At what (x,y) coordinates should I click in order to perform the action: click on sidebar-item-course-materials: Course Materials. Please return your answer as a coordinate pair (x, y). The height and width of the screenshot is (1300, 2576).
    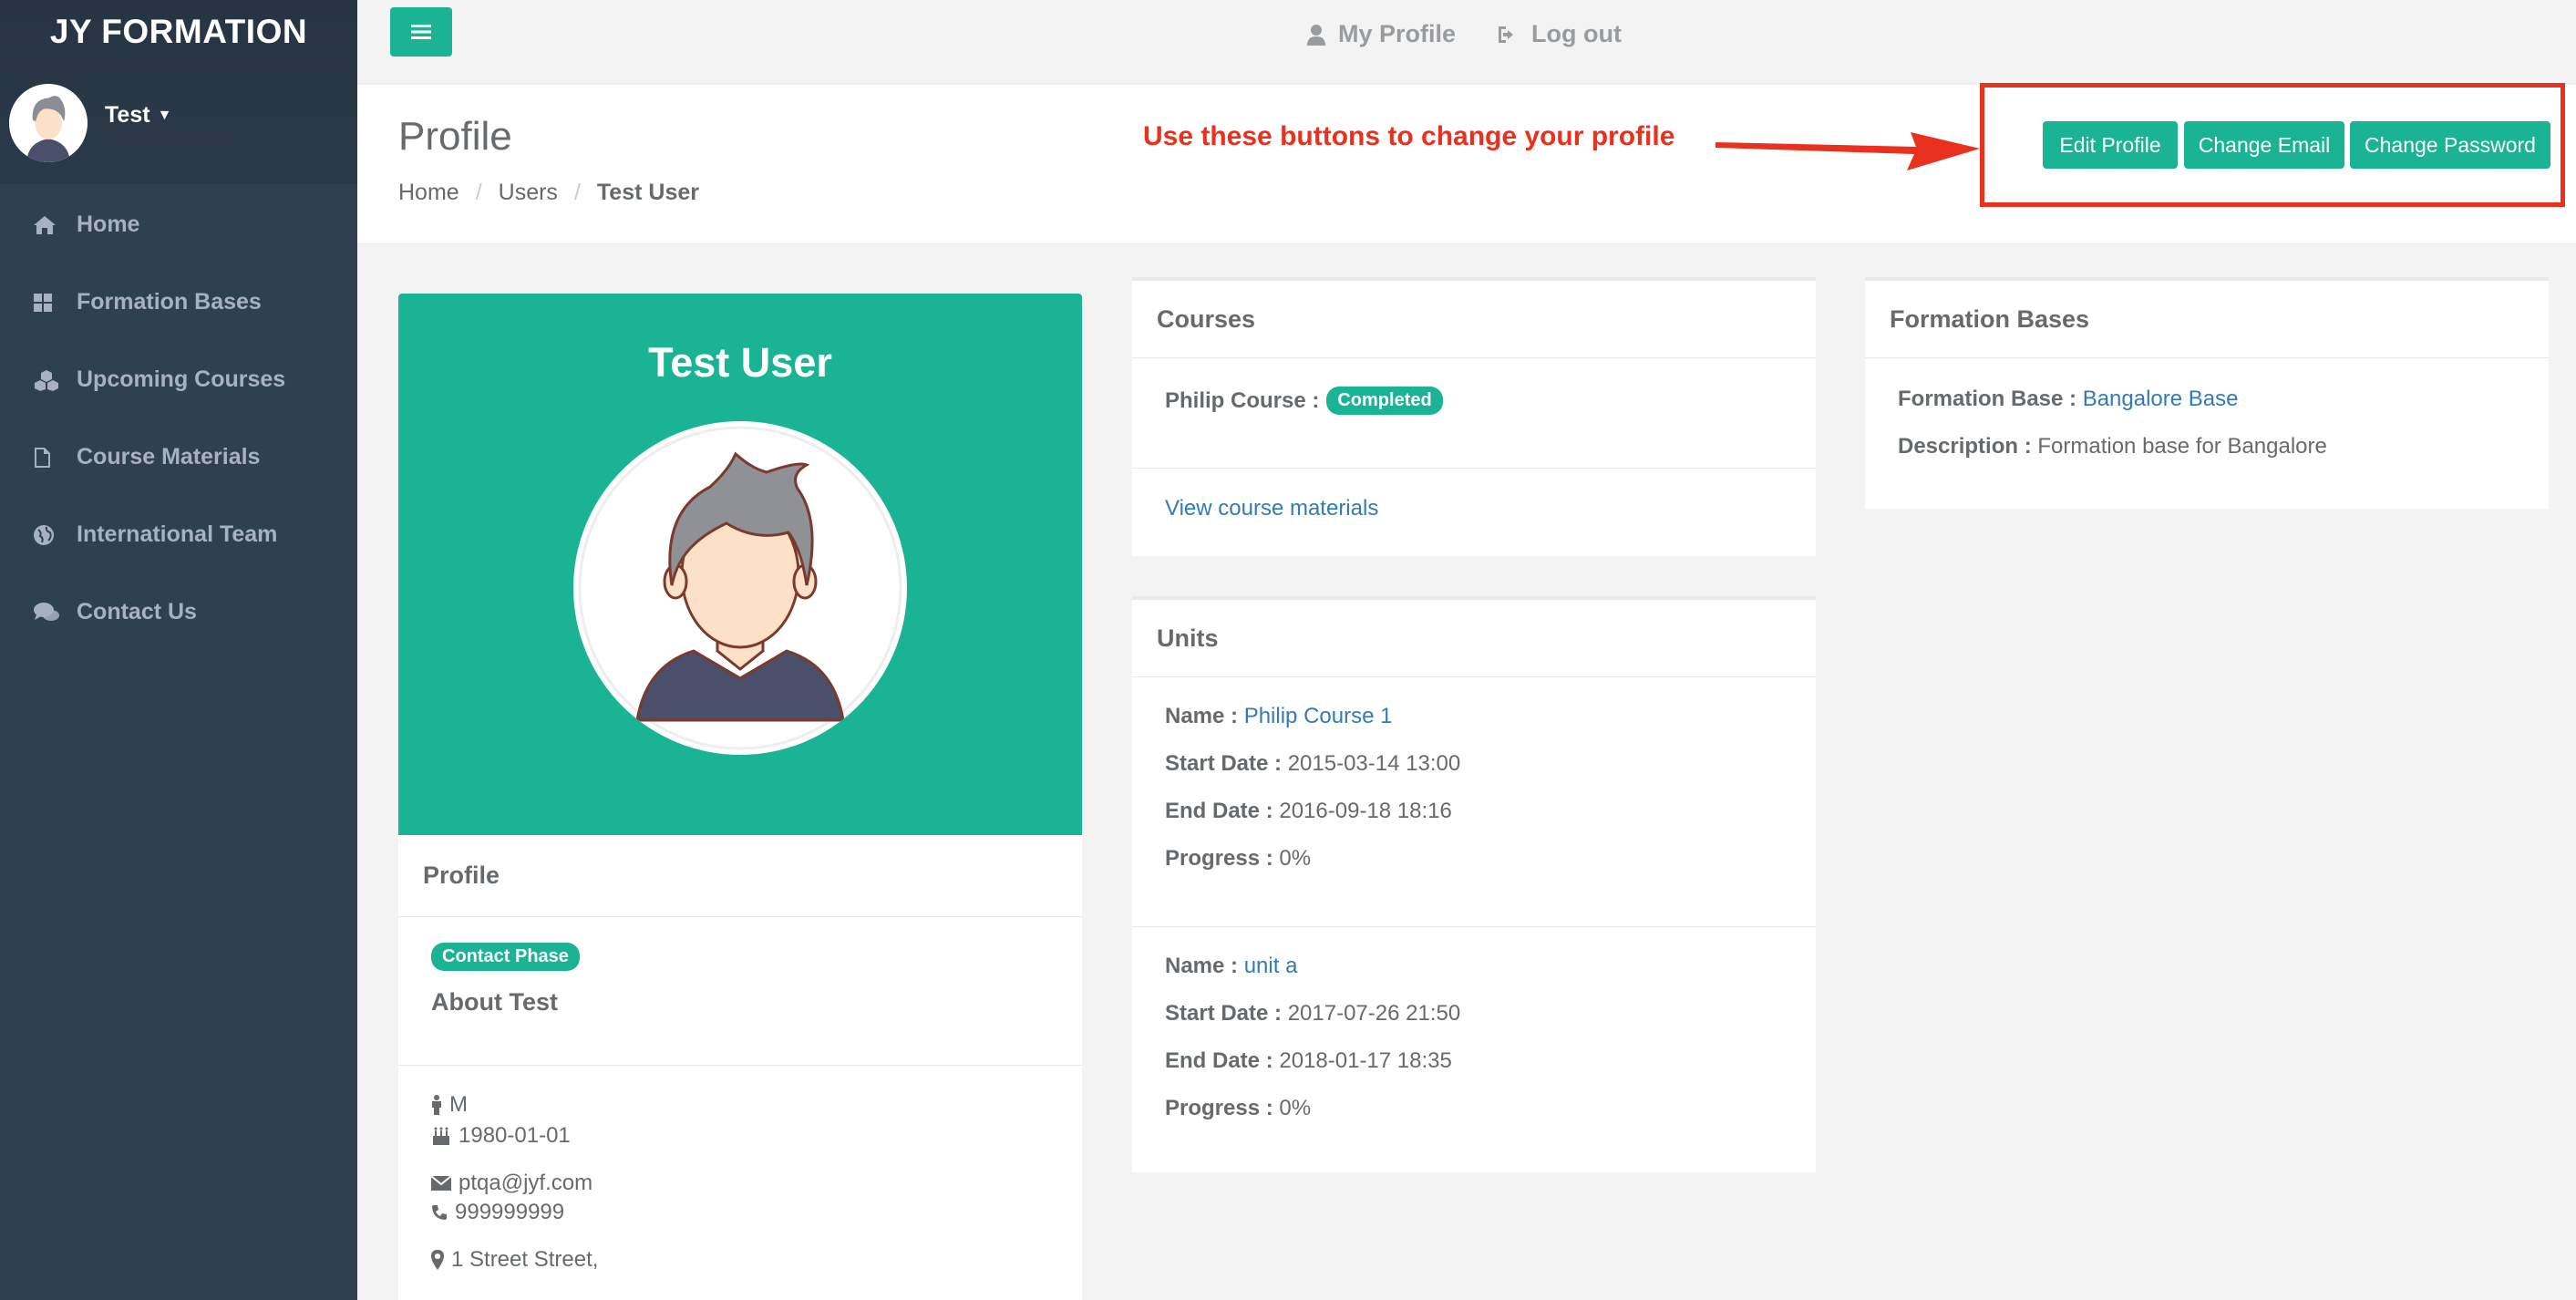
    Looking at the image, I should click on (178, 457).